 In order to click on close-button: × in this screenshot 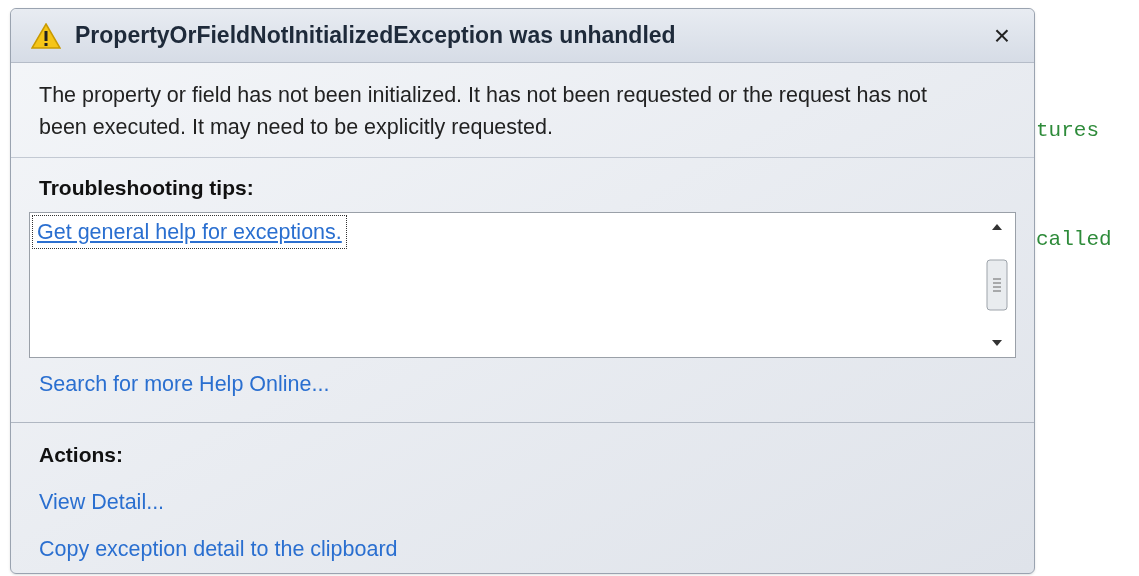, I will do `click(1001, 35)`.